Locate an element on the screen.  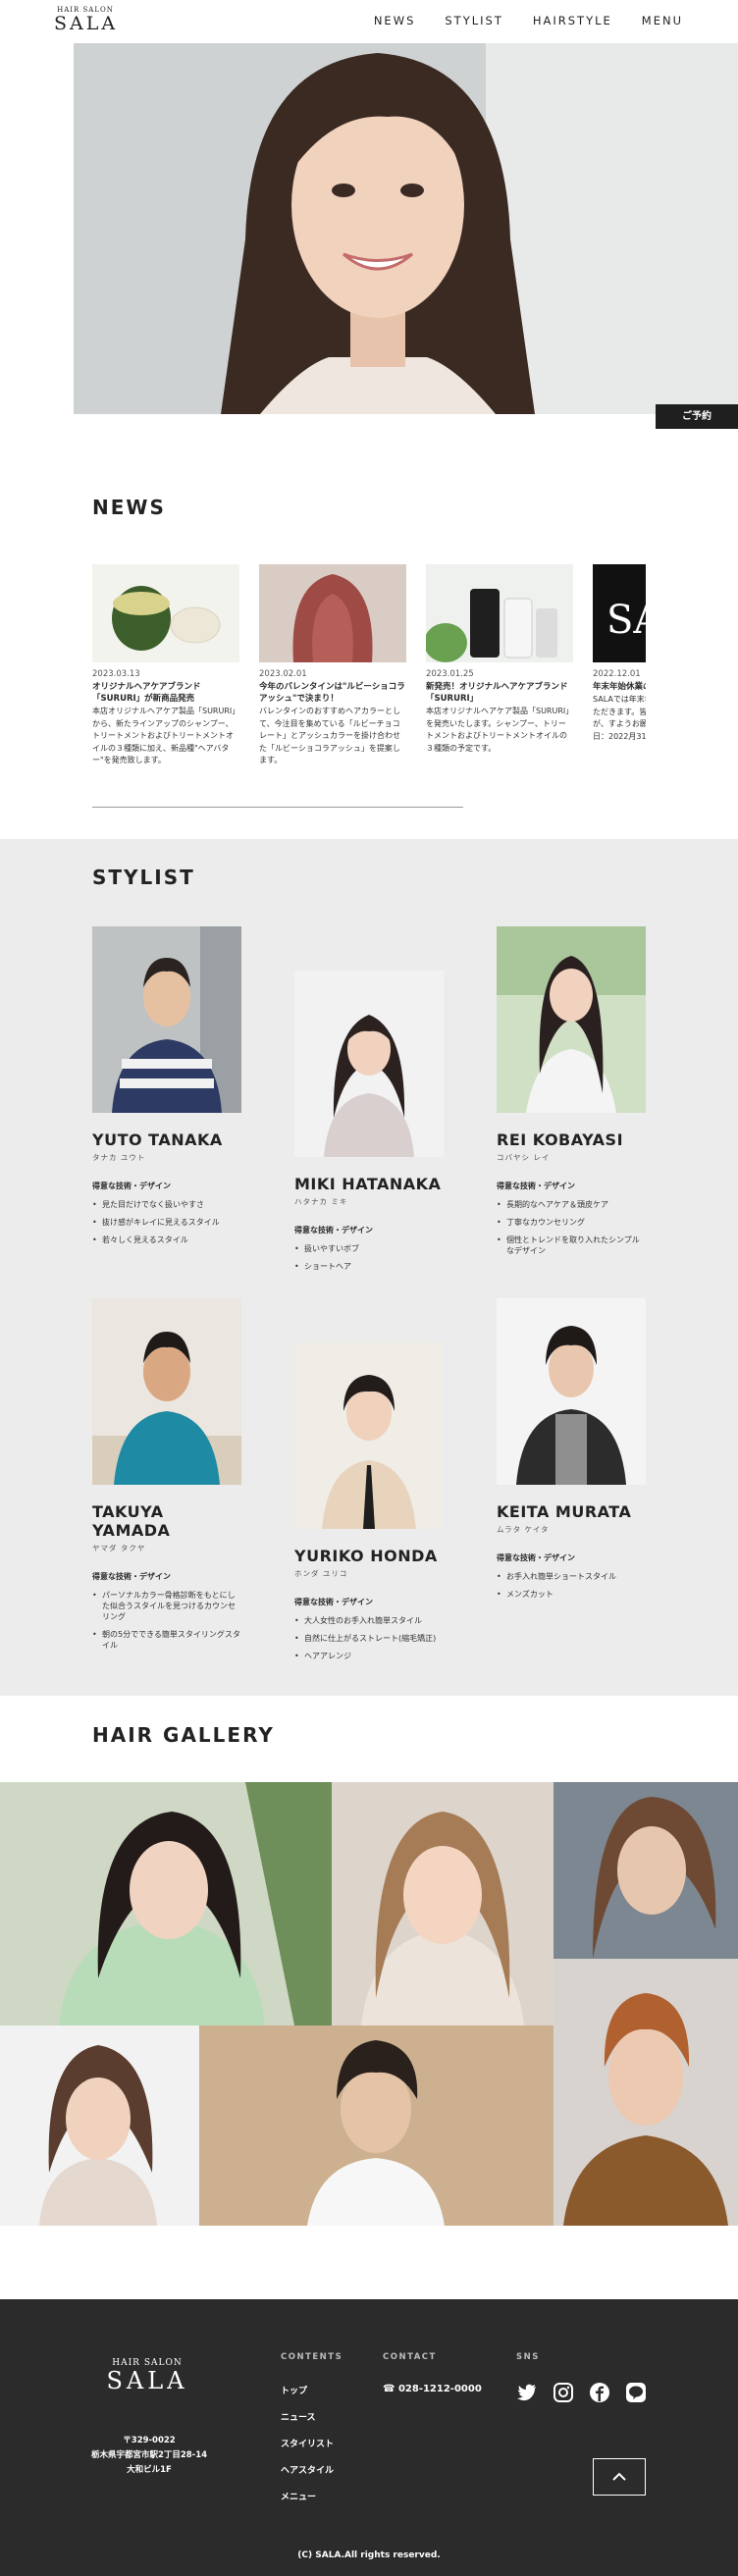
footer-contents-heading: CONTENTS is located at coordinates (312, 2357).